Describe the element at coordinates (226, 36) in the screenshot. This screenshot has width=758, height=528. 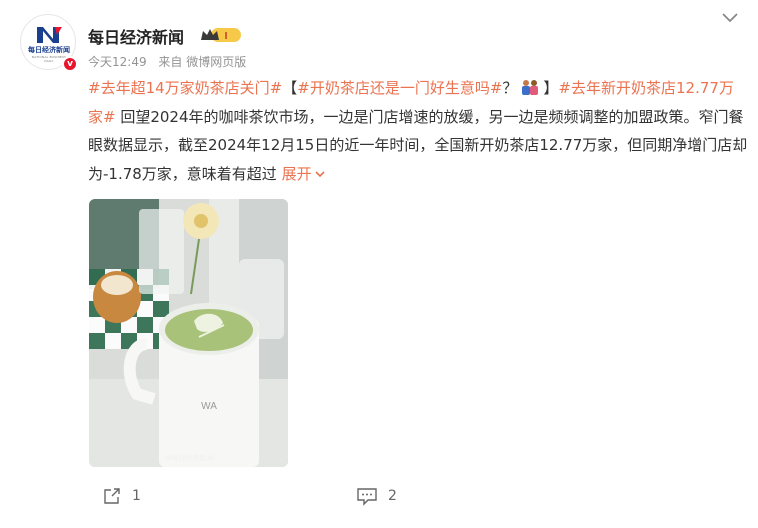
I see `badge-level-text: I` at that location.